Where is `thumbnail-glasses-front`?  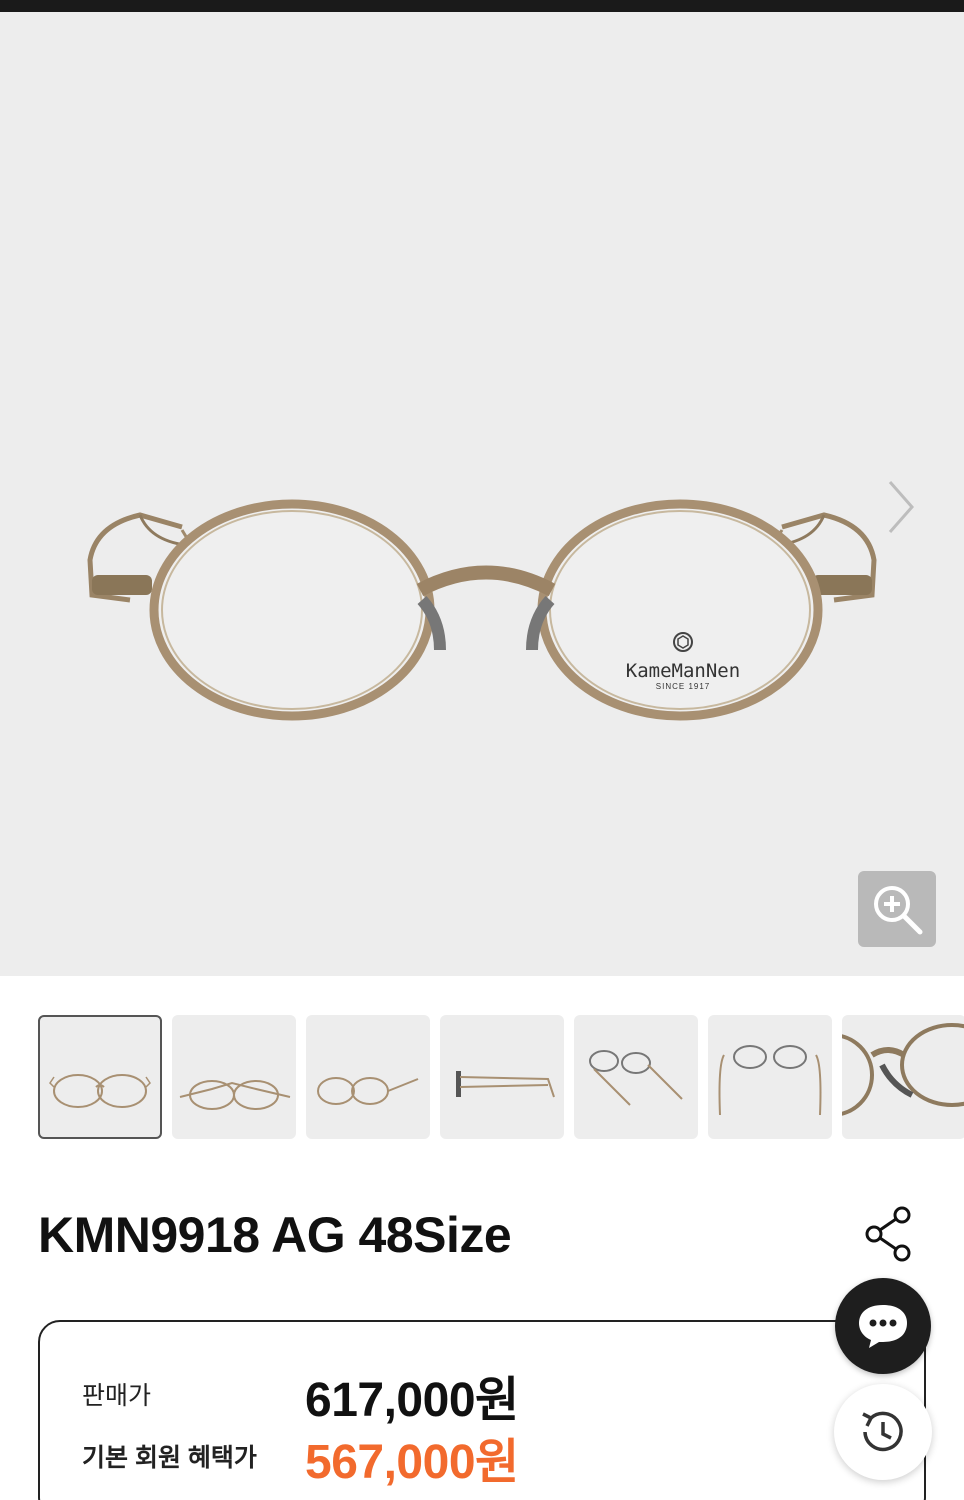
thumbnail-glasses-front is located at coordinates (100, 1091).